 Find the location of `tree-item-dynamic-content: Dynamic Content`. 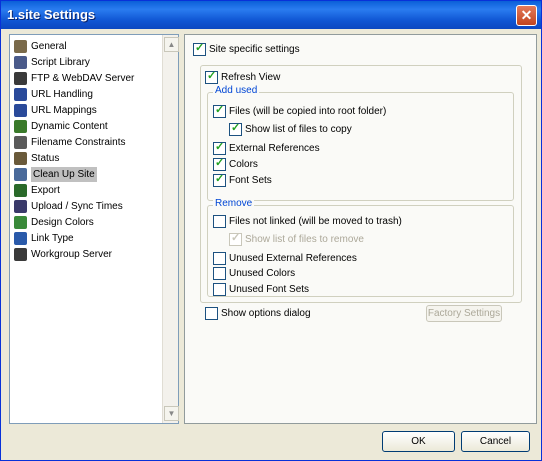

tree-item-dynamic-content: Dynamic Content is located at coordinates (61, 126).